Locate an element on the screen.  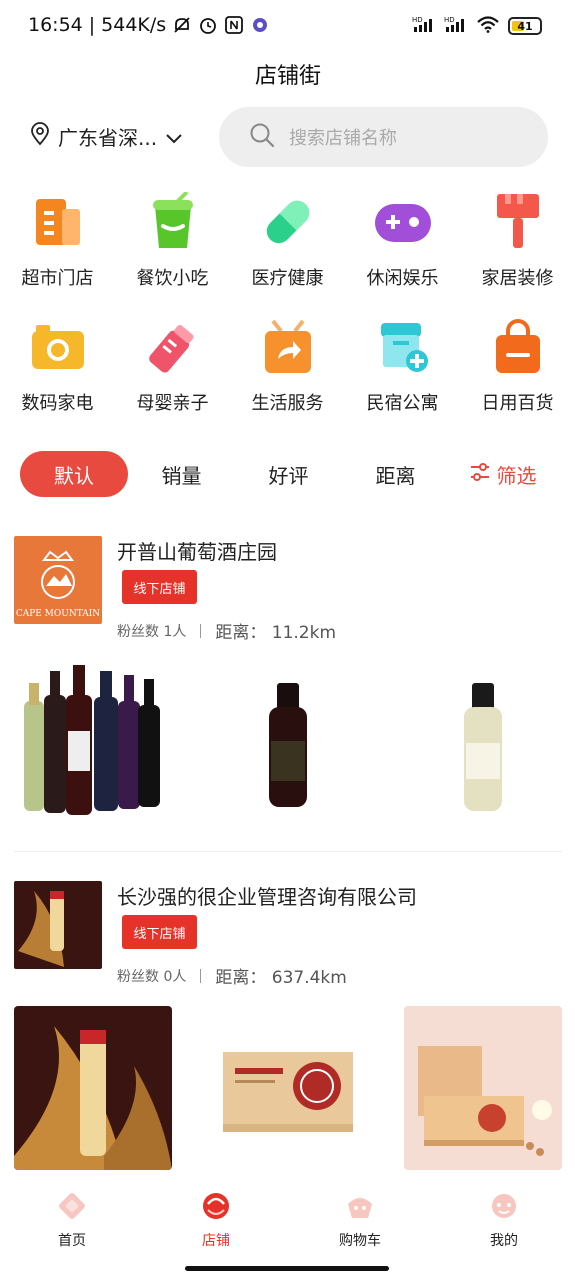
category-food: 餐饮小吃 is located at coordinates (172, 252).